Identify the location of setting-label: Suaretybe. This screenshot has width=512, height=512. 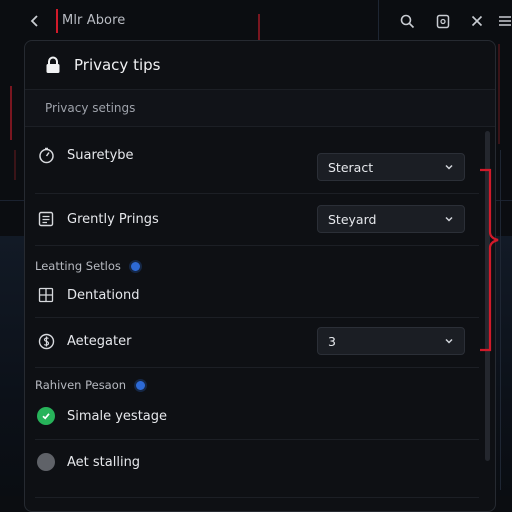
(100, 155).